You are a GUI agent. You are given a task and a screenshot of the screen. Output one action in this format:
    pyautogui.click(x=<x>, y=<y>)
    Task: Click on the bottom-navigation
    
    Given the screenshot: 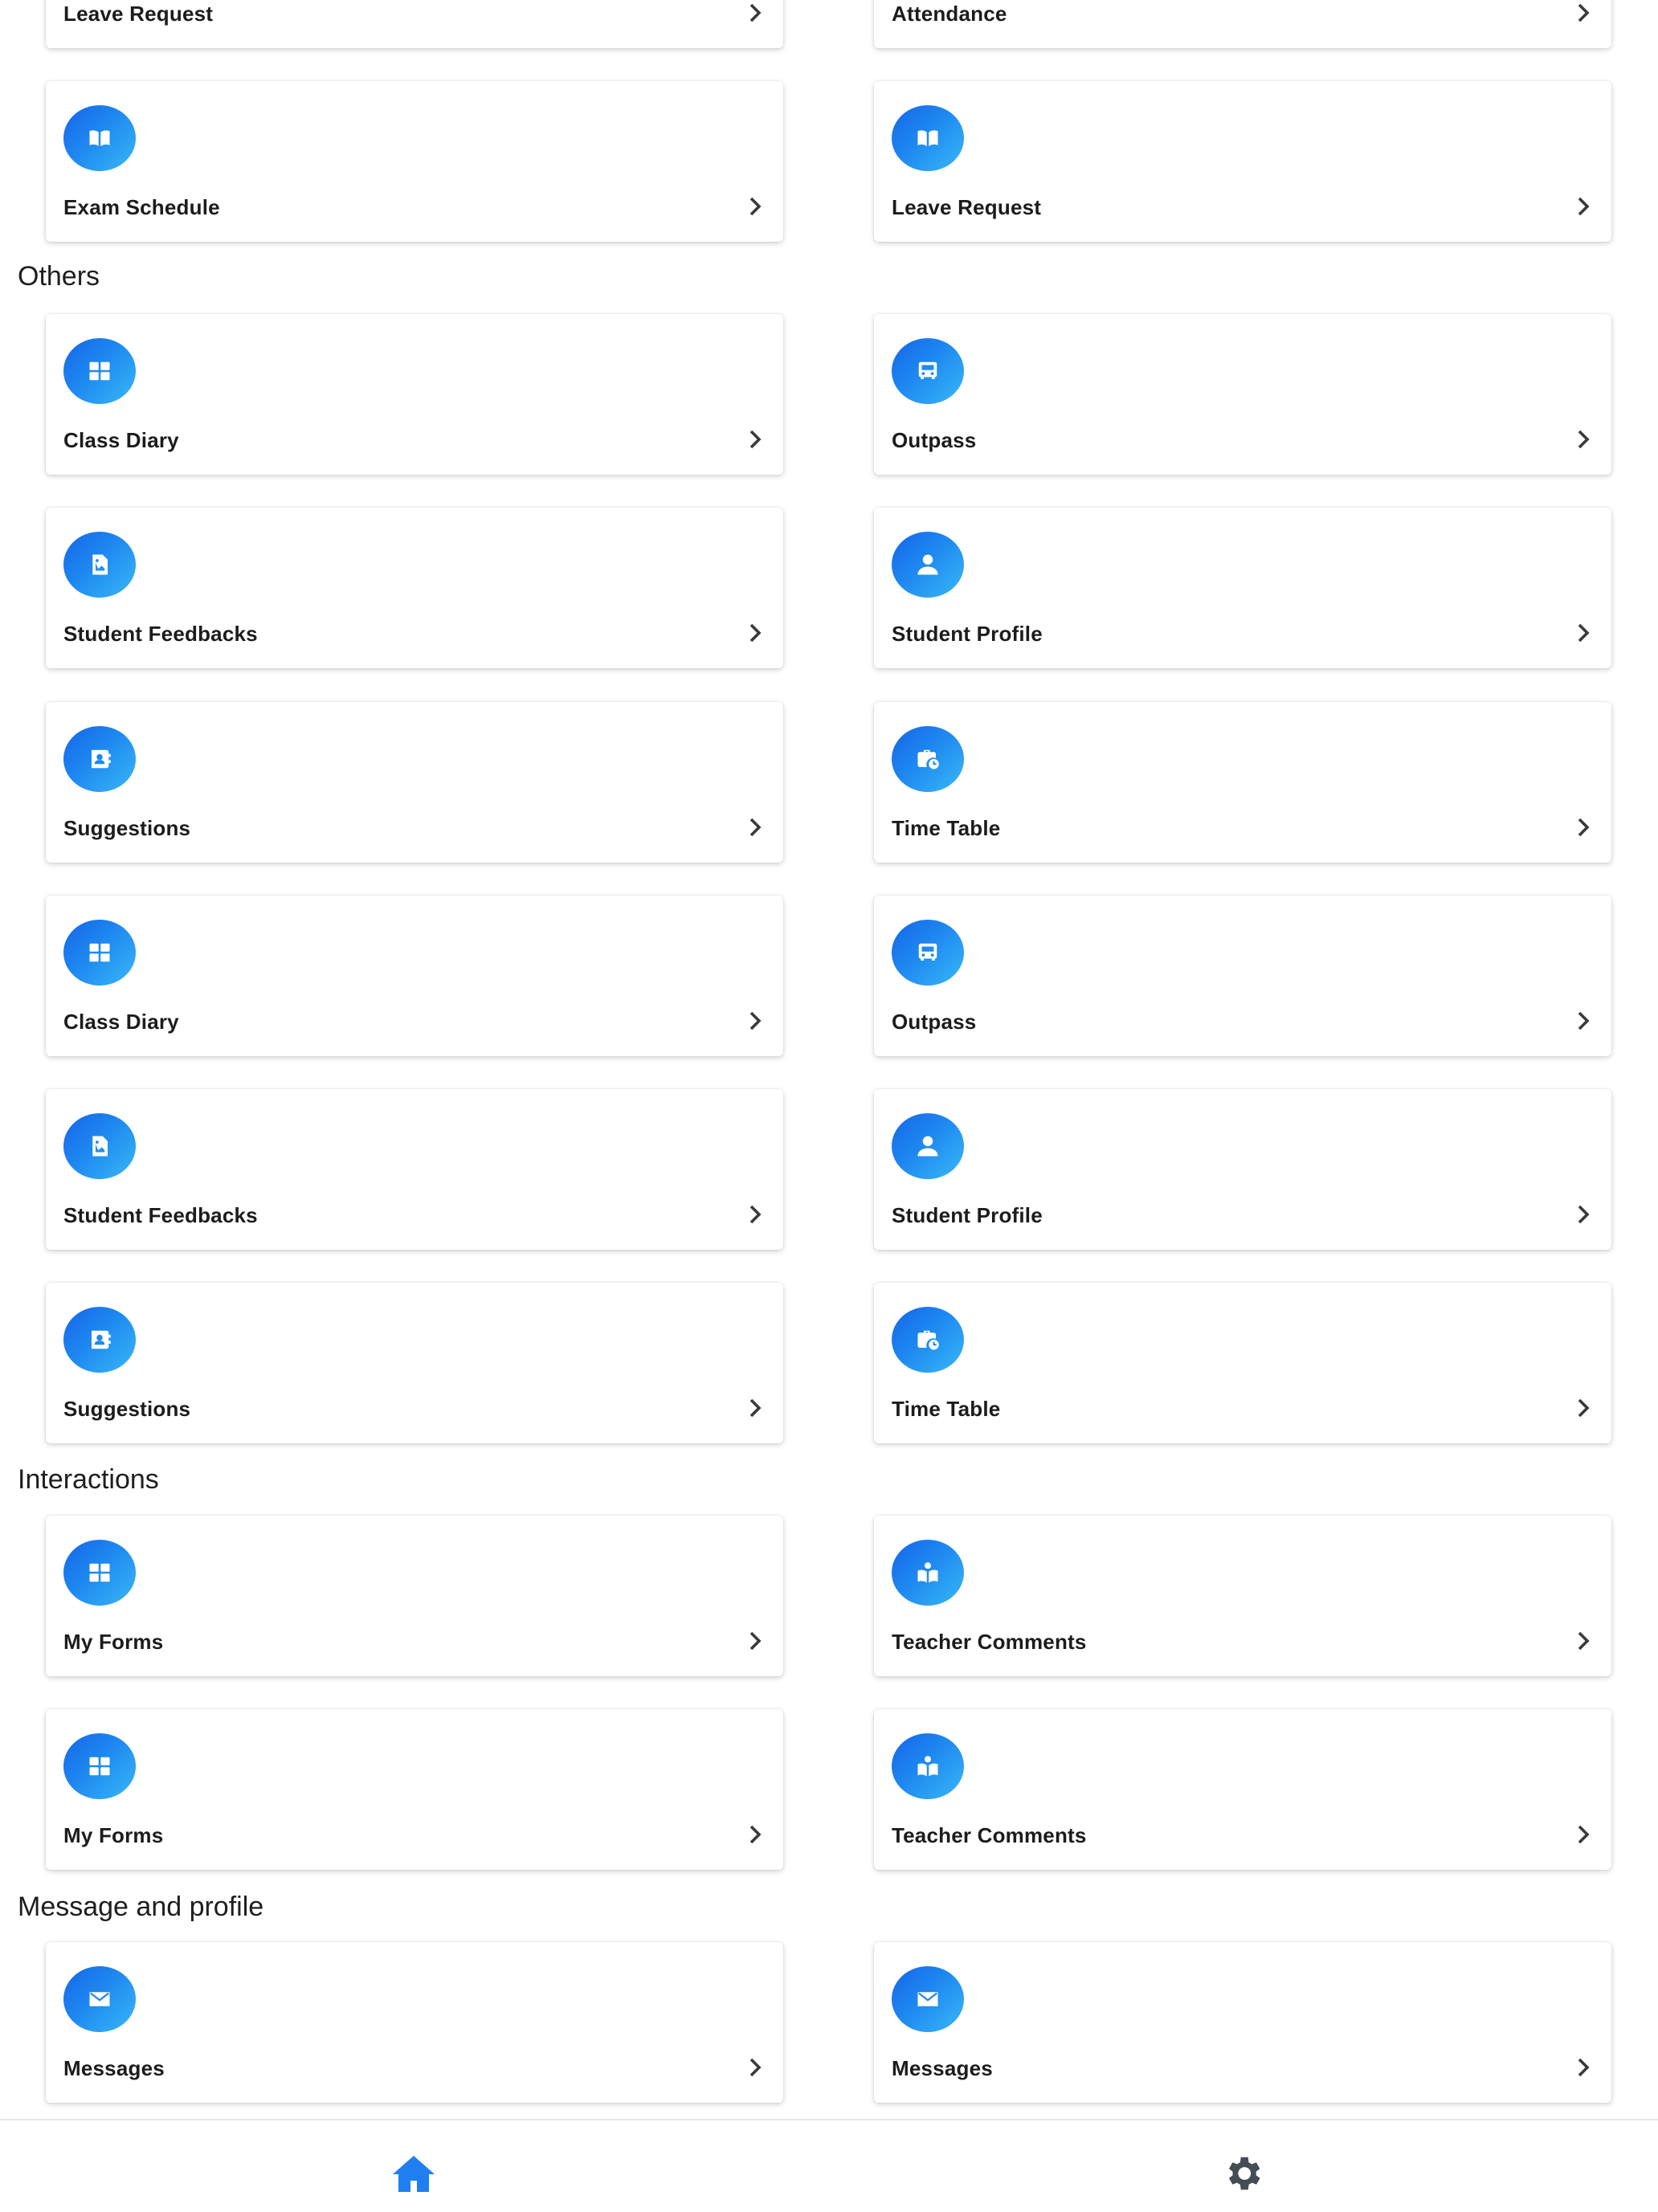 What is the action you would take?
    pyautogui.click(x=829, y=2165)
    